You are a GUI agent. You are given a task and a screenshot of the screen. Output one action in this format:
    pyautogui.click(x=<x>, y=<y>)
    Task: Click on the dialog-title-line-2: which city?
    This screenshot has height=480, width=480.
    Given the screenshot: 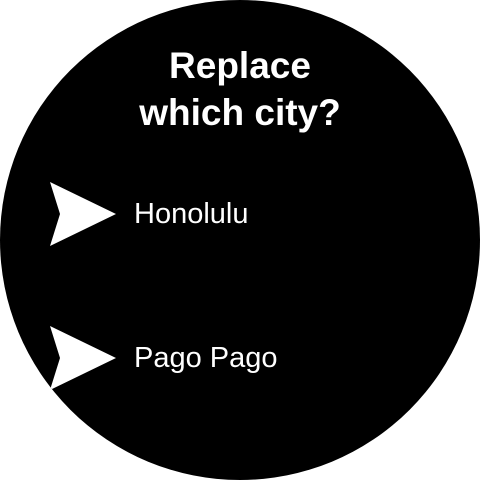 What is the action you would take?
    pyautogui.click(x=240, y=112)
    